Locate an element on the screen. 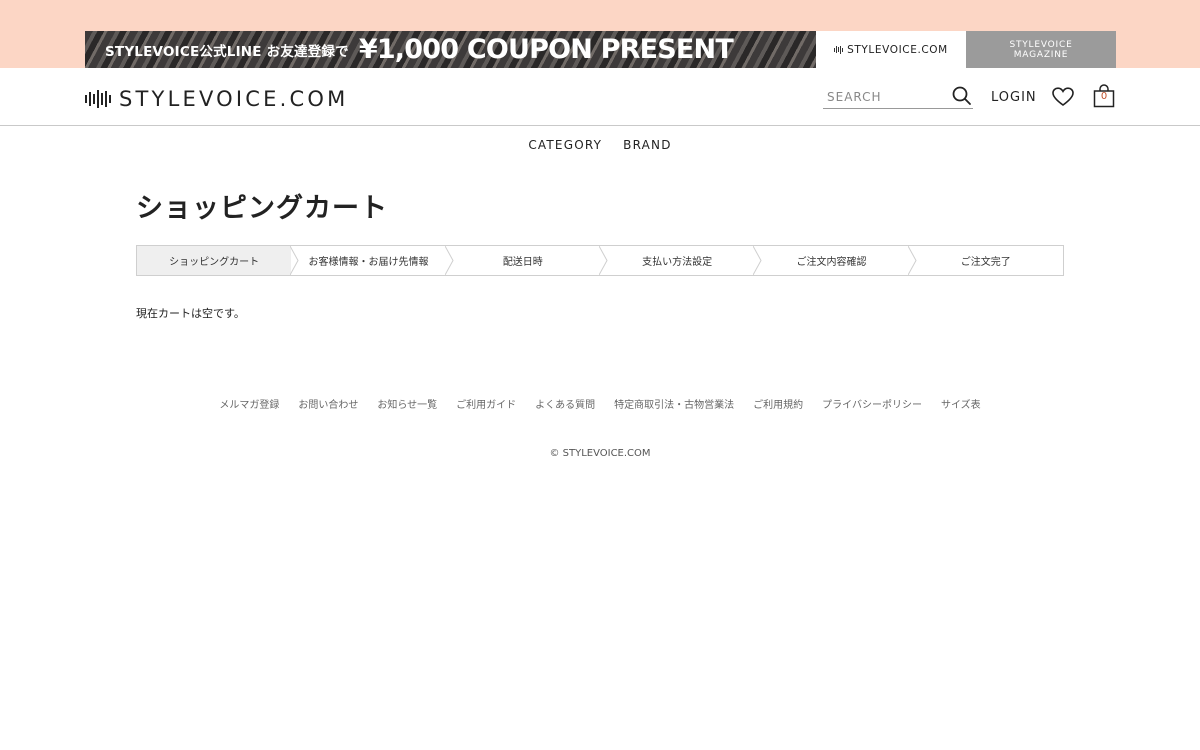 This screenshot has width=1200, height=750. step-label: ショッピングカート is located at coordinates (214, 262).